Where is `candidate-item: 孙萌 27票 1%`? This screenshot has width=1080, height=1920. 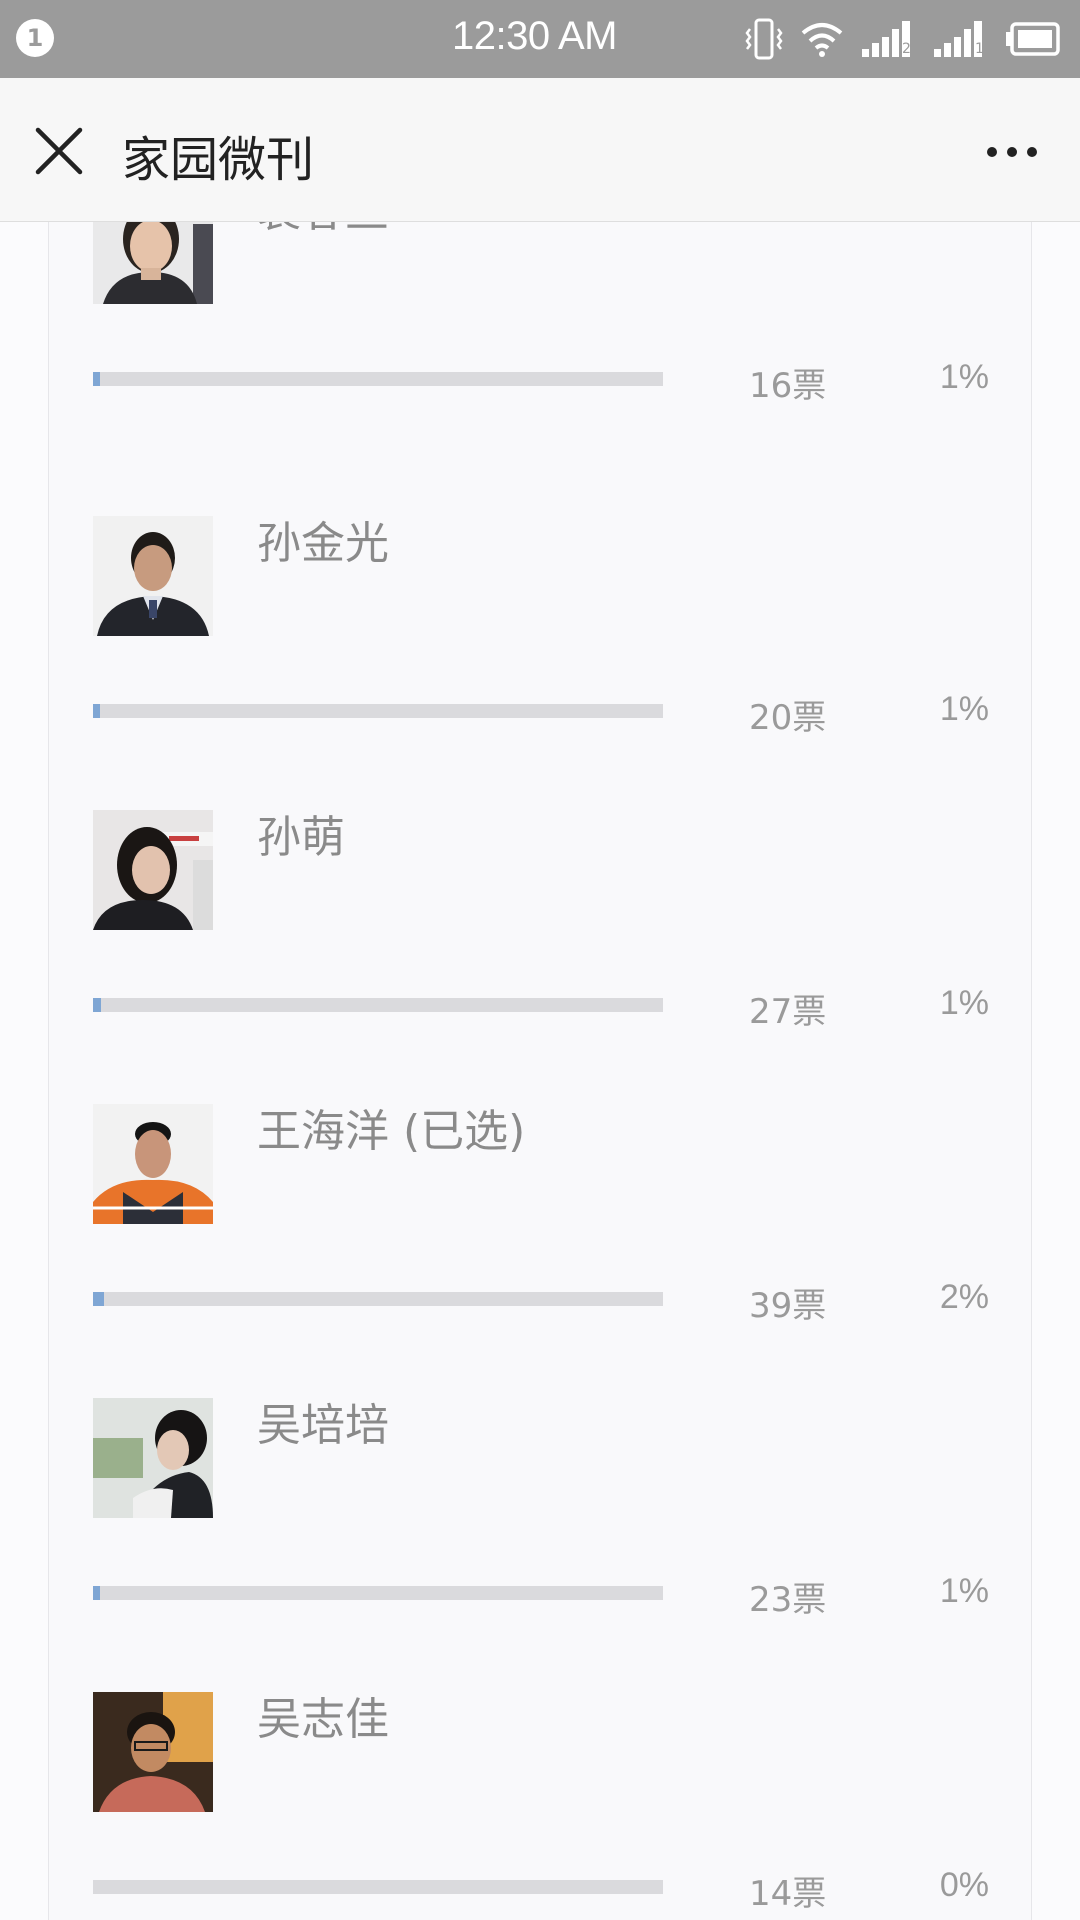
candidate-item: 孙萌 27票 1% is located at coordinates (540, 957).